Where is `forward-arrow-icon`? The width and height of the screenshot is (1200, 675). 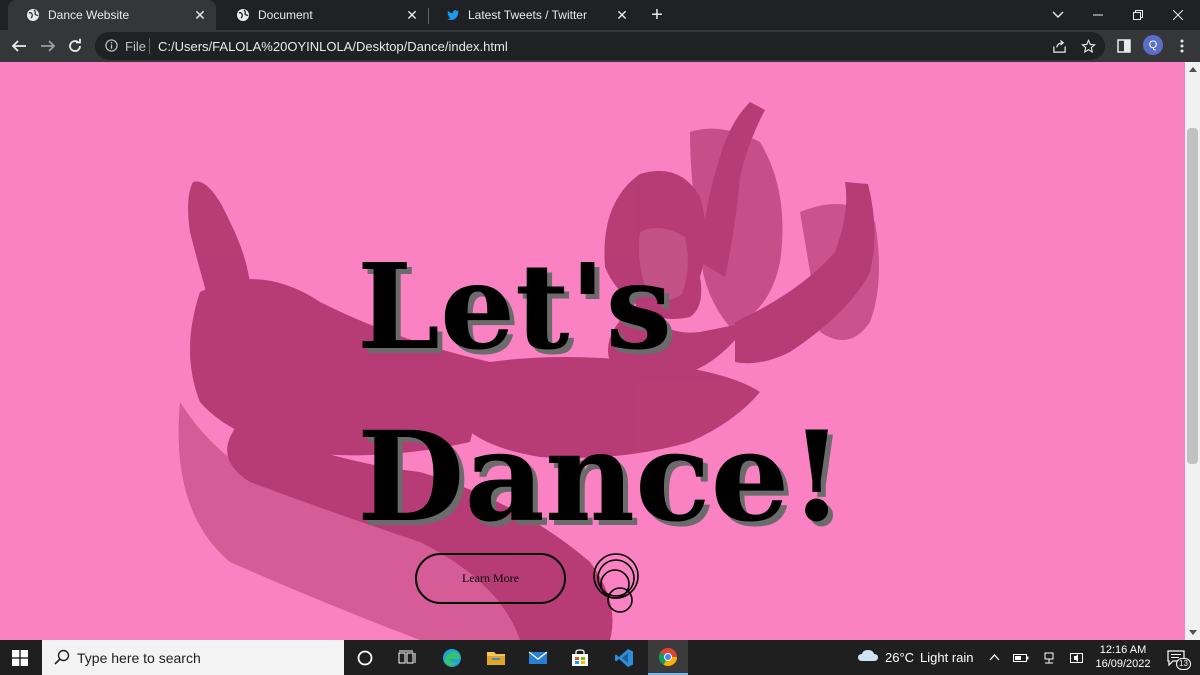
forward-arrow-icon is located at coordinates (48, 46).